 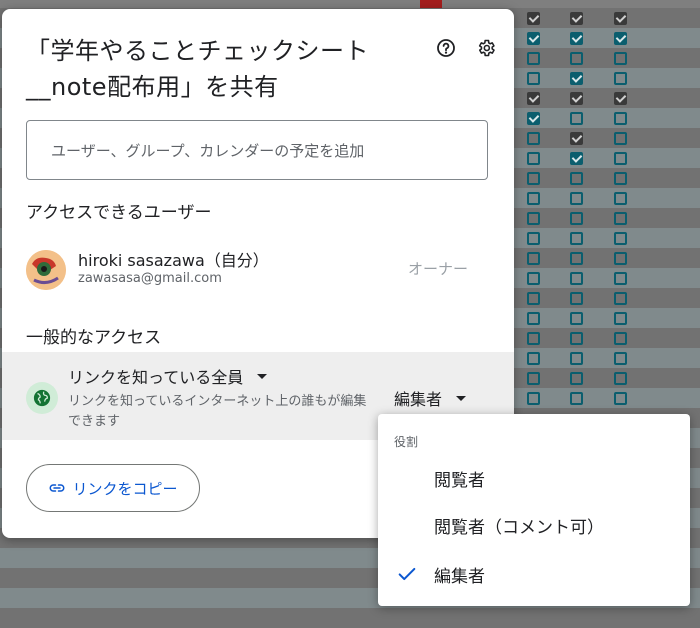 What do you see at coordinates (57, 488) in the screenshot?
I see `link-icon` at bounding box center [57, 488].